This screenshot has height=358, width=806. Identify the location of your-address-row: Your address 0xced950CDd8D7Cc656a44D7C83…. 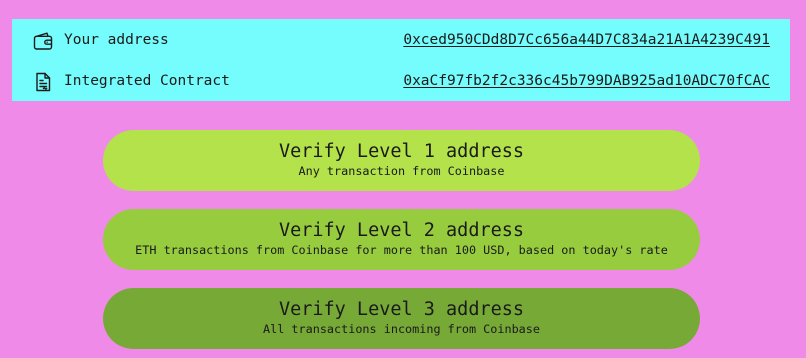
(401, 40).